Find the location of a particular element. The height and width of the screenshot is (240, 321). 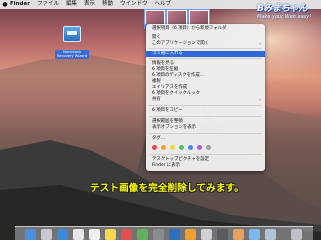

pages-icon is located at coordinates (238, 234).